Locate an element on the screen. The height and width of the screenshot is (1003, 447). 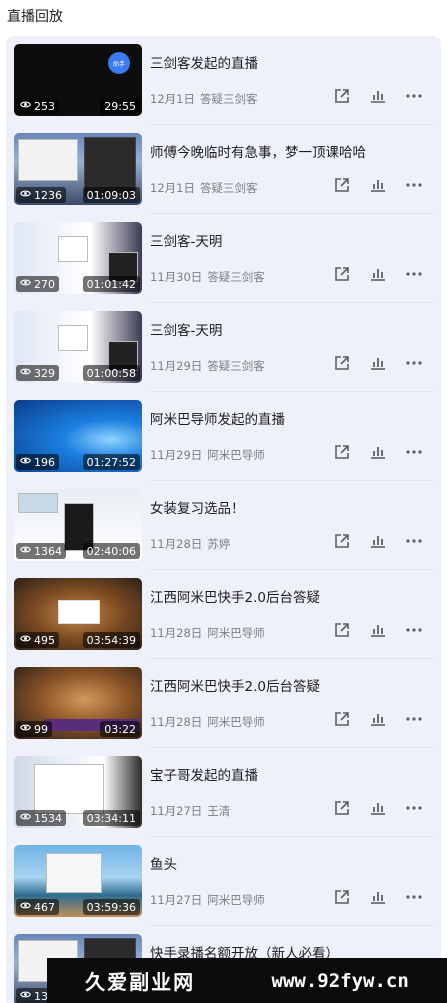
replay-host: 苏婷 is located at coordinates (219, 544).